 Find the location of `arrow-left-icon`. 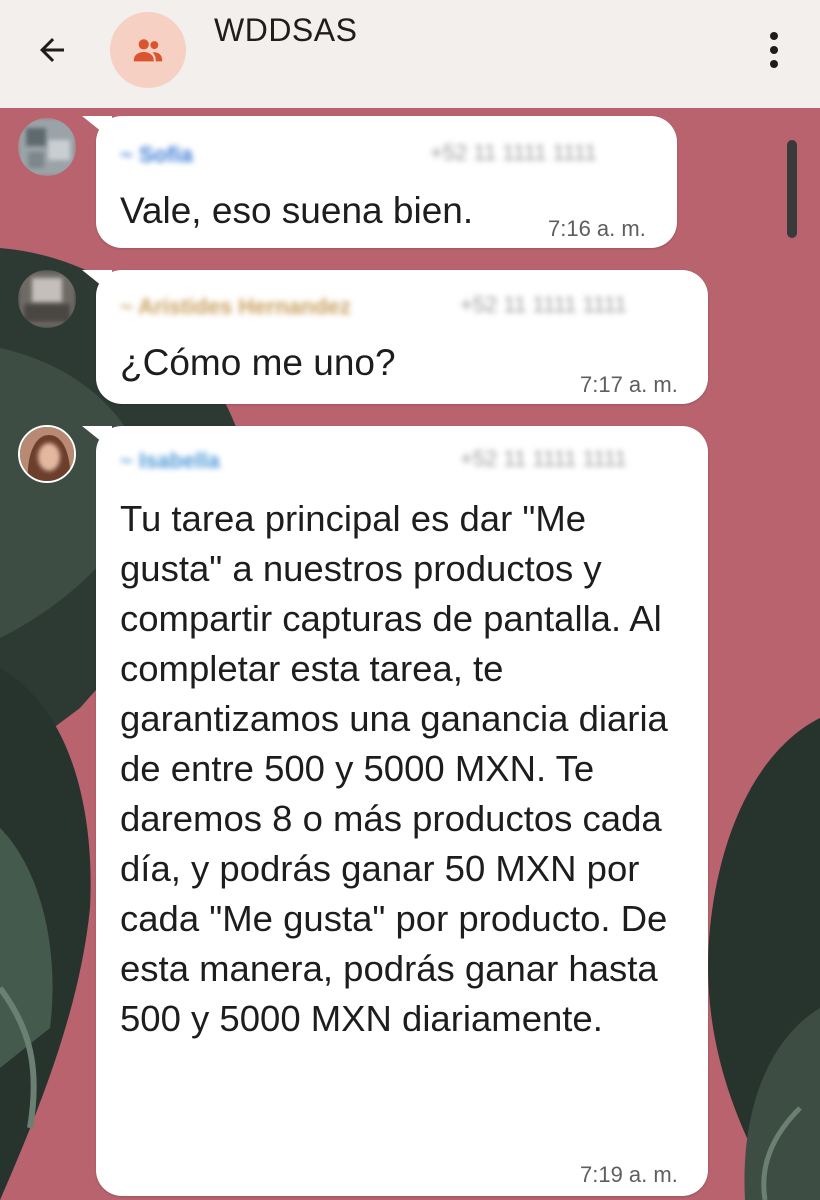

arrow-left-icon is located at coordinates (52, 50).